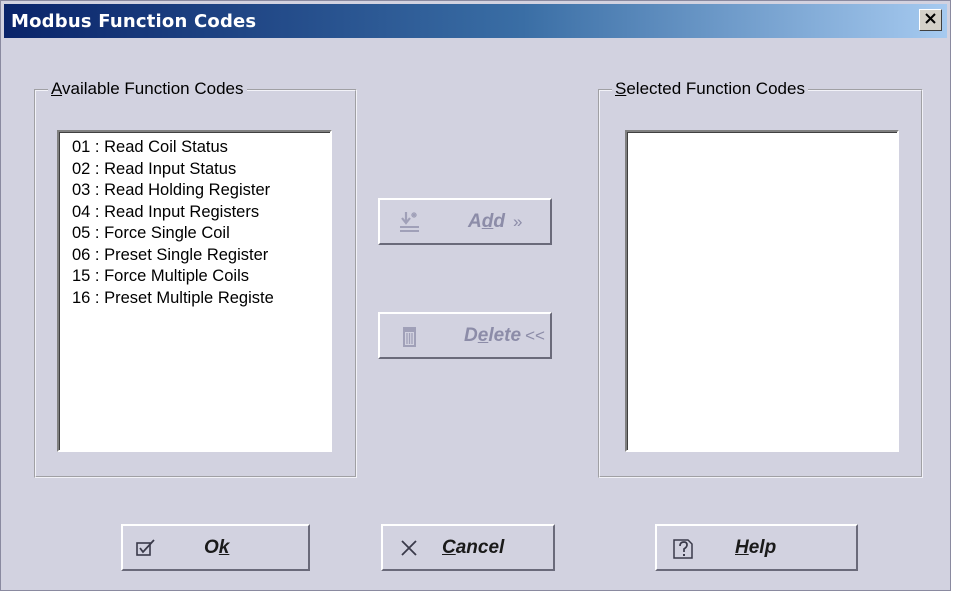 The width and height of the screenshot is (953, 593). I want to click on list-item: 01 : Read Coil Status, so click(201, 148).